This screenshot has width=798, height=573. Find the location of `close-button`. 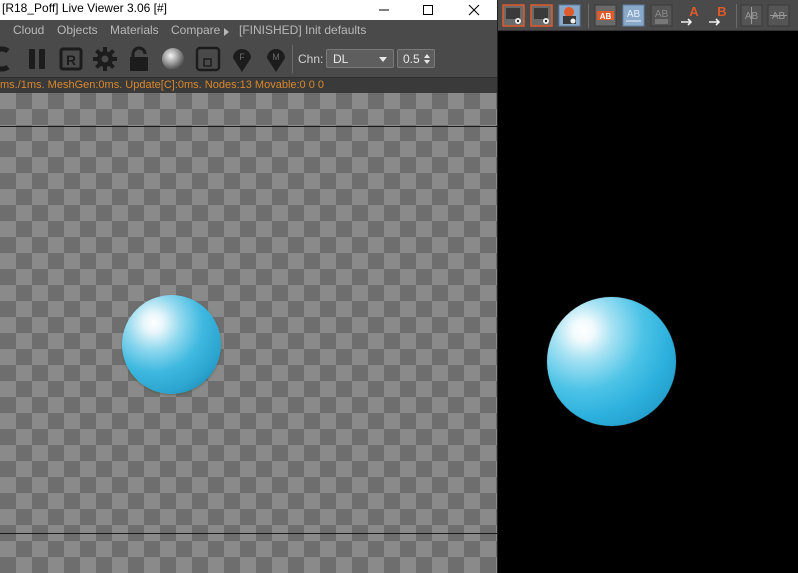

close-button is located at coordinates (474, 10).